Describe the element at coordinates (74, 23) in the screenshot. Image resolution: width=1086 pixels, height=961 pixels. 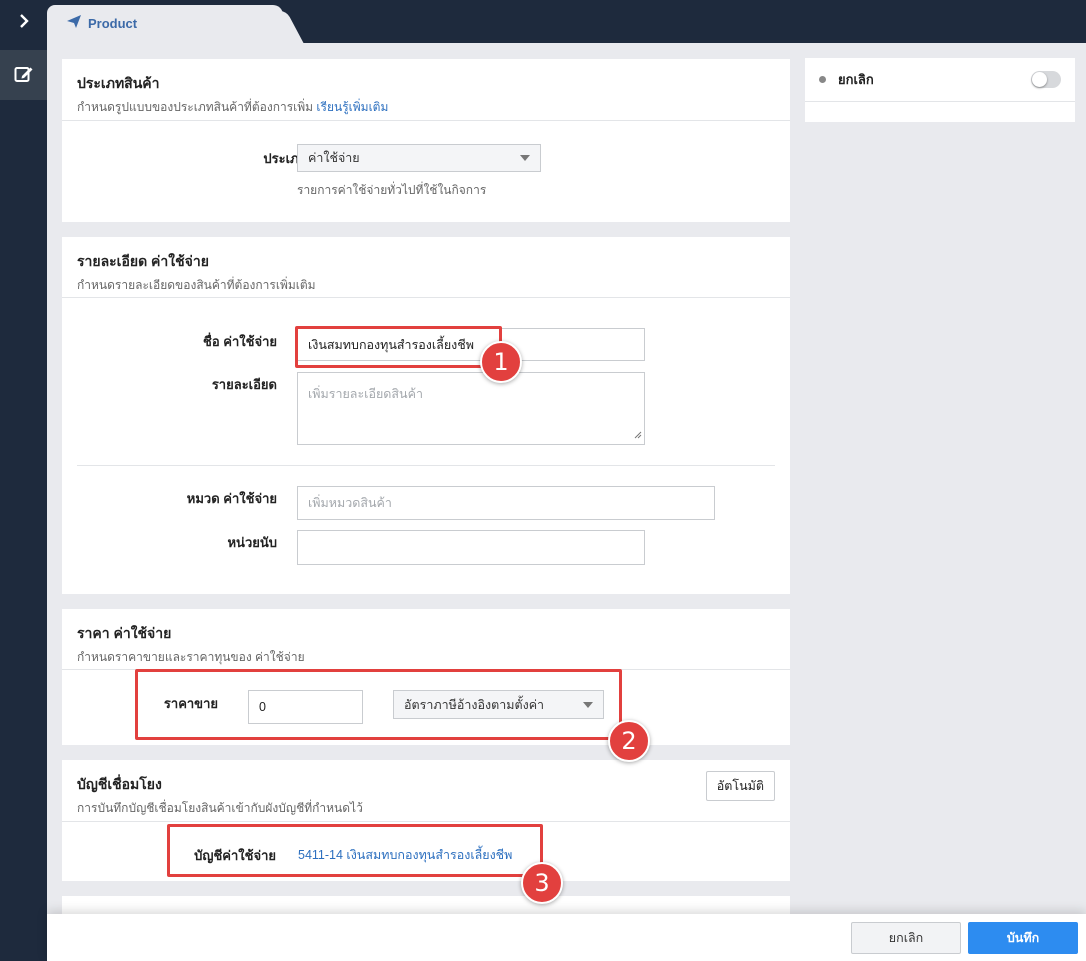
I see `paper-plane-icon` at that location.